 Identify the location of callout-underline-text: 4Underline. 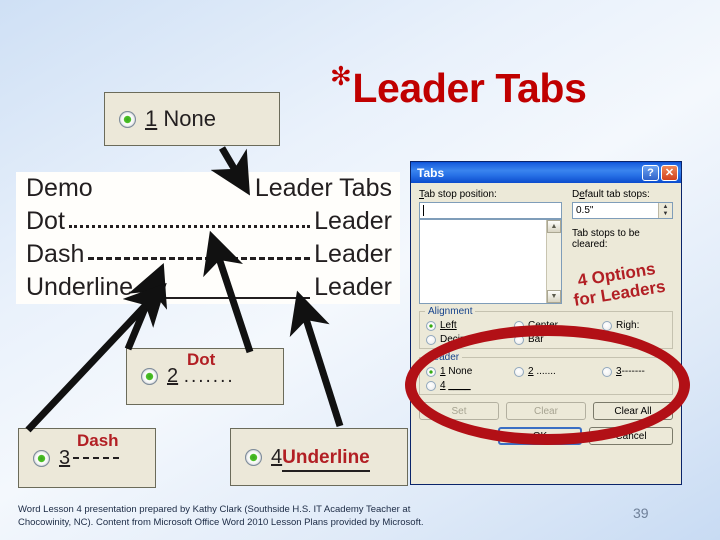
(320, 458).